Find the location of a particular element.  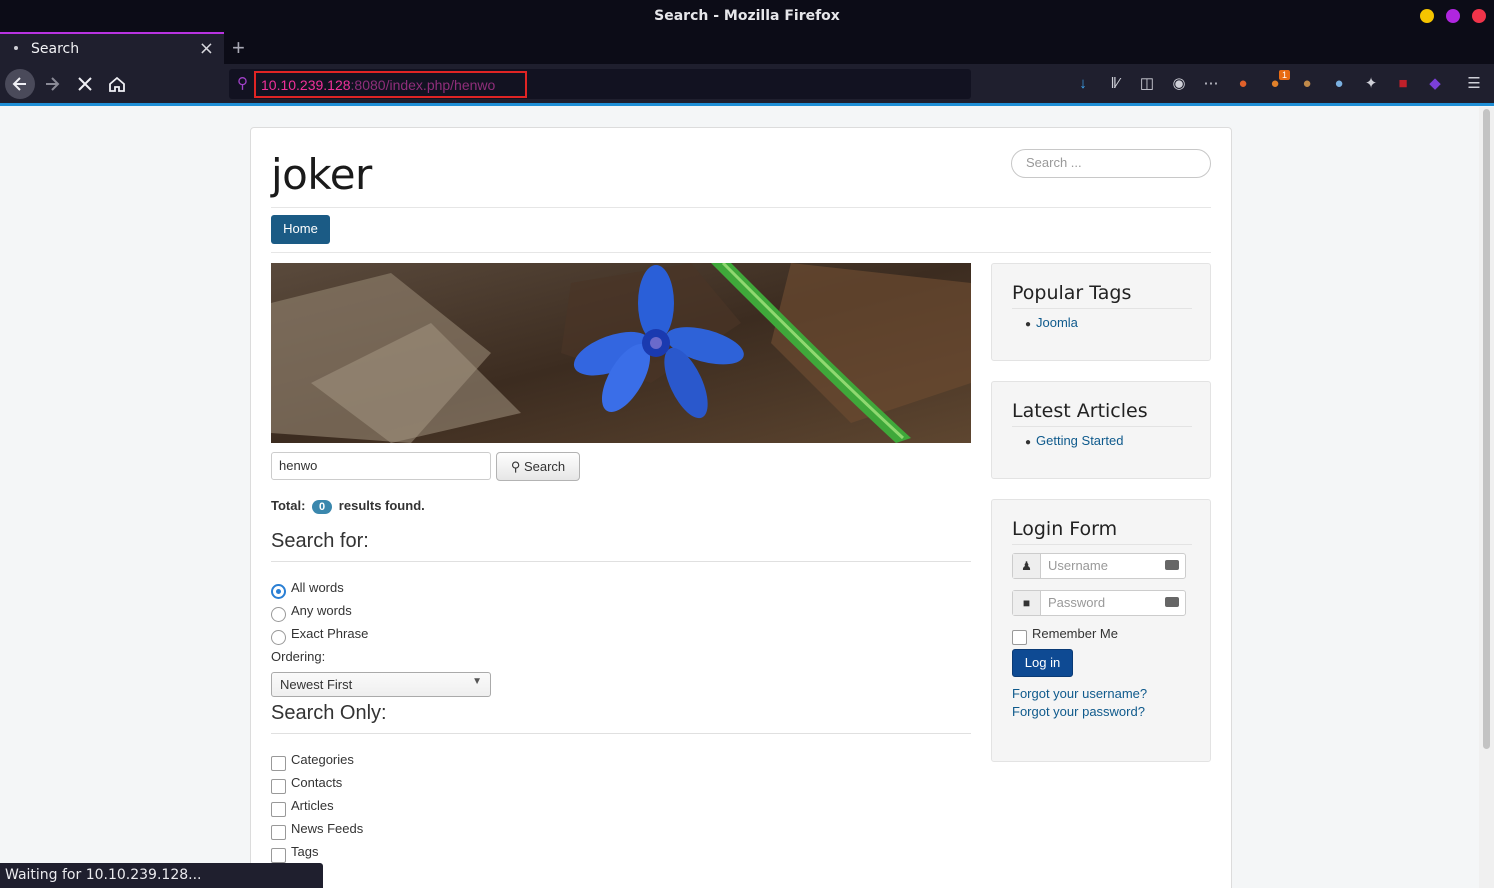

total-suffix: results found. is located at coordinates (381, 505).